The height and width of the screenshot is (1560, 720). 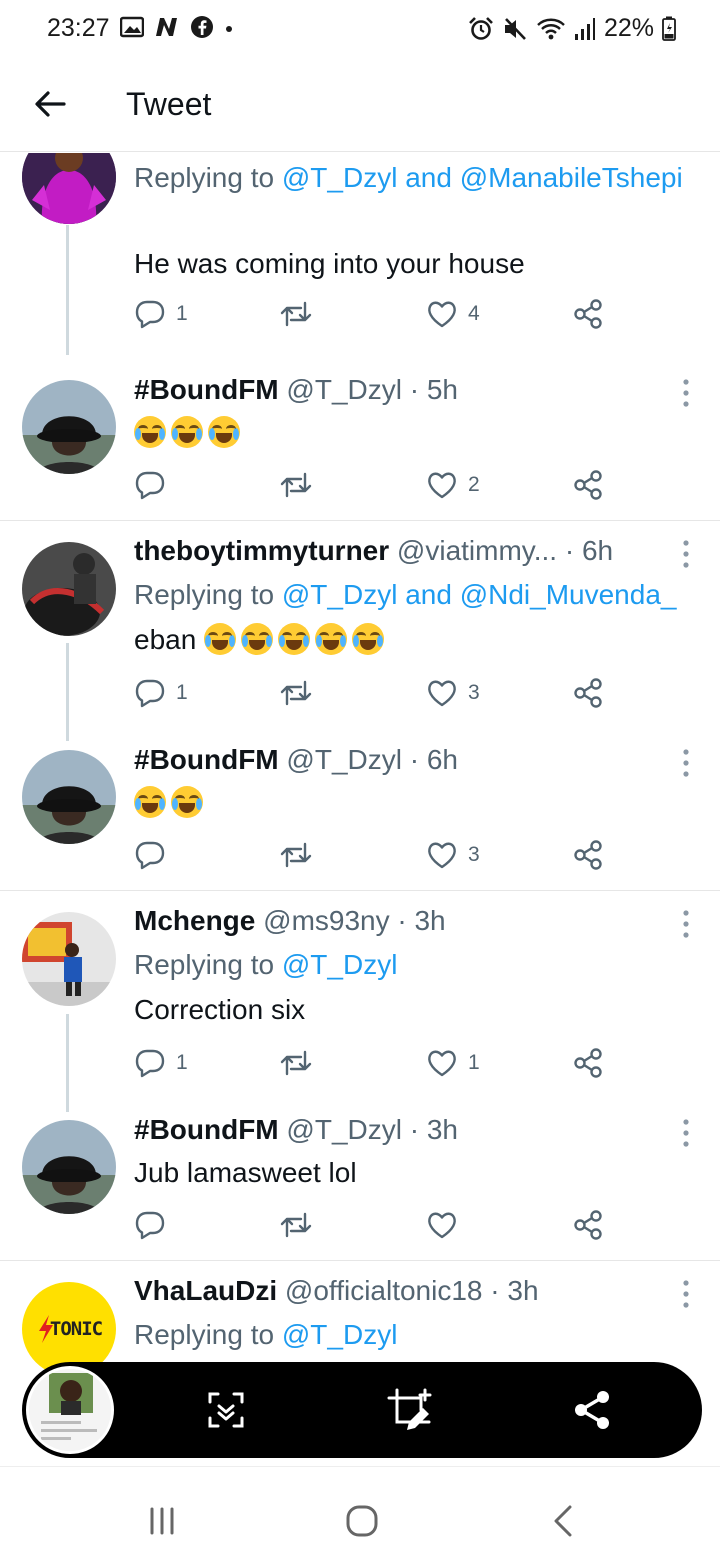 What do you see at coordinates (572, 28) in the screenshot?
I see `system-icons: 22%` at bounding box center [572, 28].